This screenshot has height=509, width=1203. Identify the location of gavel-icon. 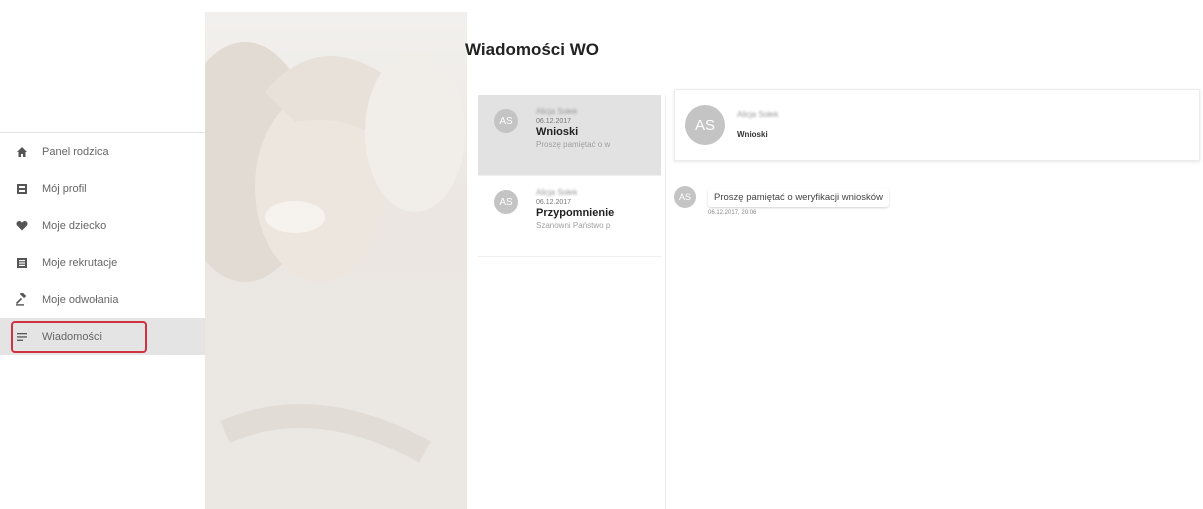
(22, 300).